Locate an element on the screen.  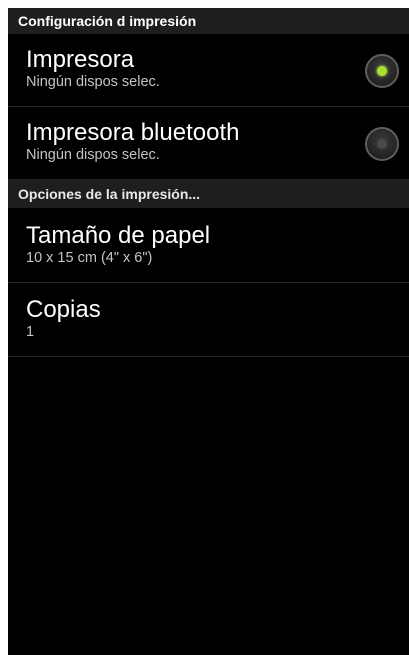
radio-unselected-dot-icon is located at coordinates (382, 144).